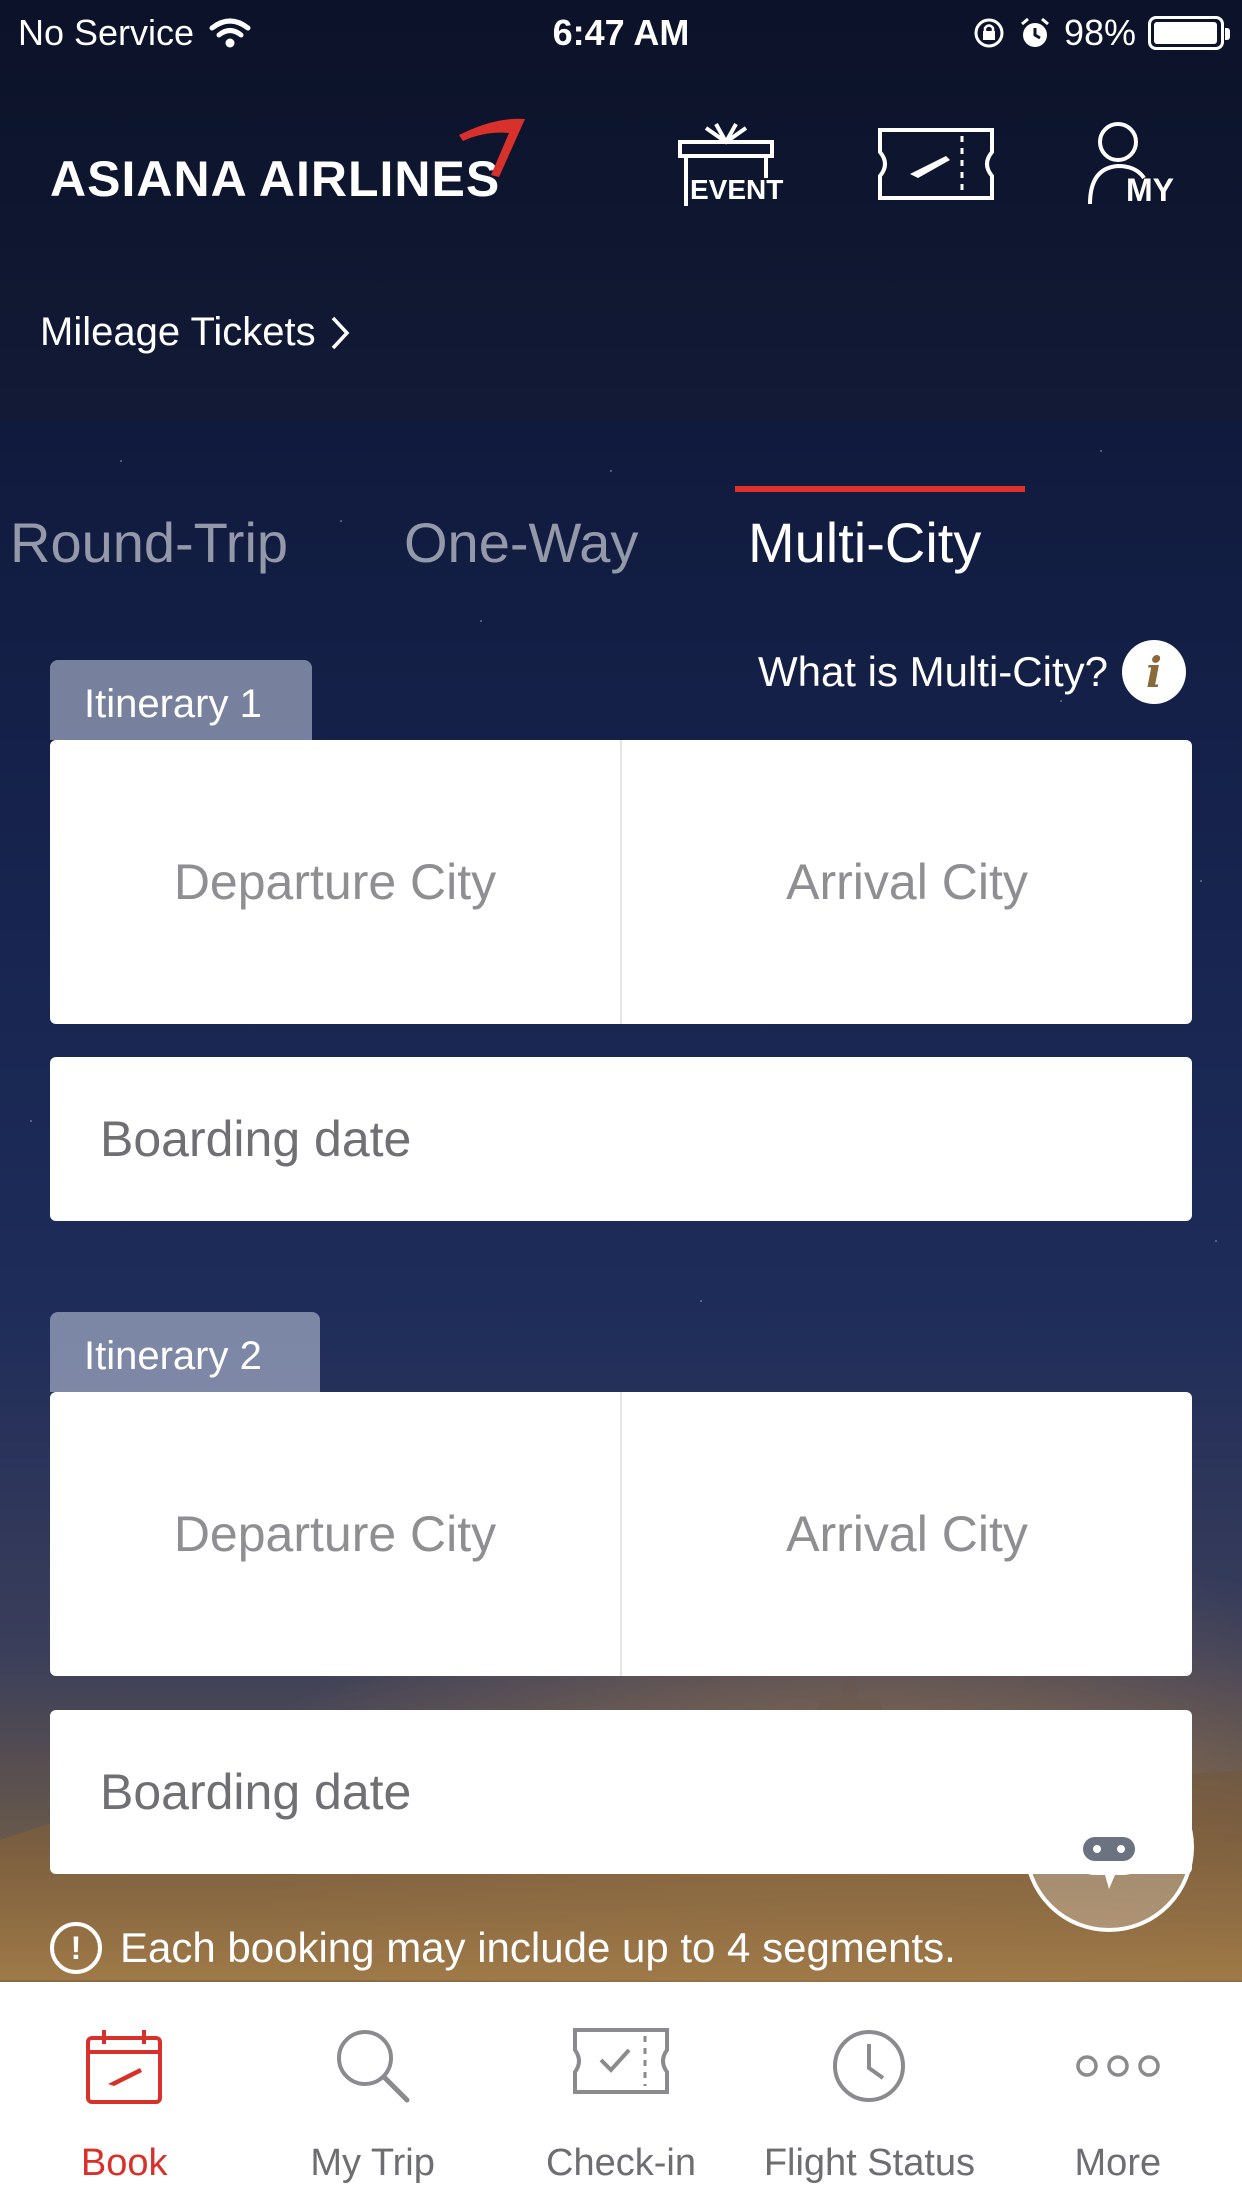  What do you see at coordinates (124, 2067) in the screenshot?
I see `calendar-plane-icon` at bounding box center [124, 2067].